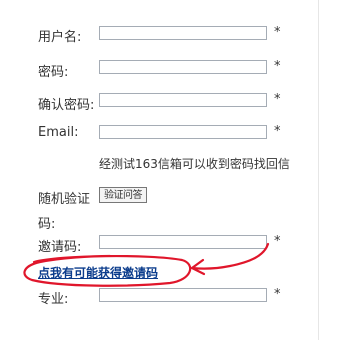 This screenshot has width=340, height=340. I want to click on confirm-password-input, so click(183, 100).